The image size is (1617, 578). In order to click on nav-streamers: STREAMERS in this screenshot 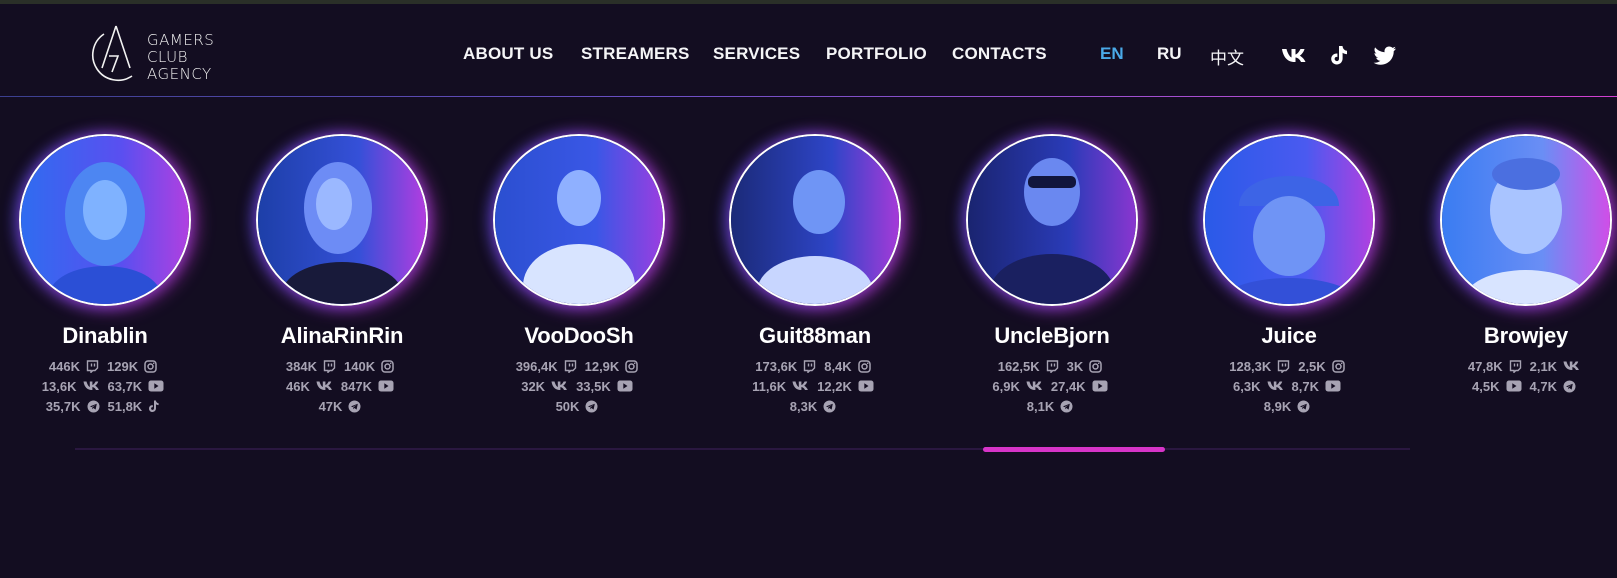, I will do `click(635, 54)`.